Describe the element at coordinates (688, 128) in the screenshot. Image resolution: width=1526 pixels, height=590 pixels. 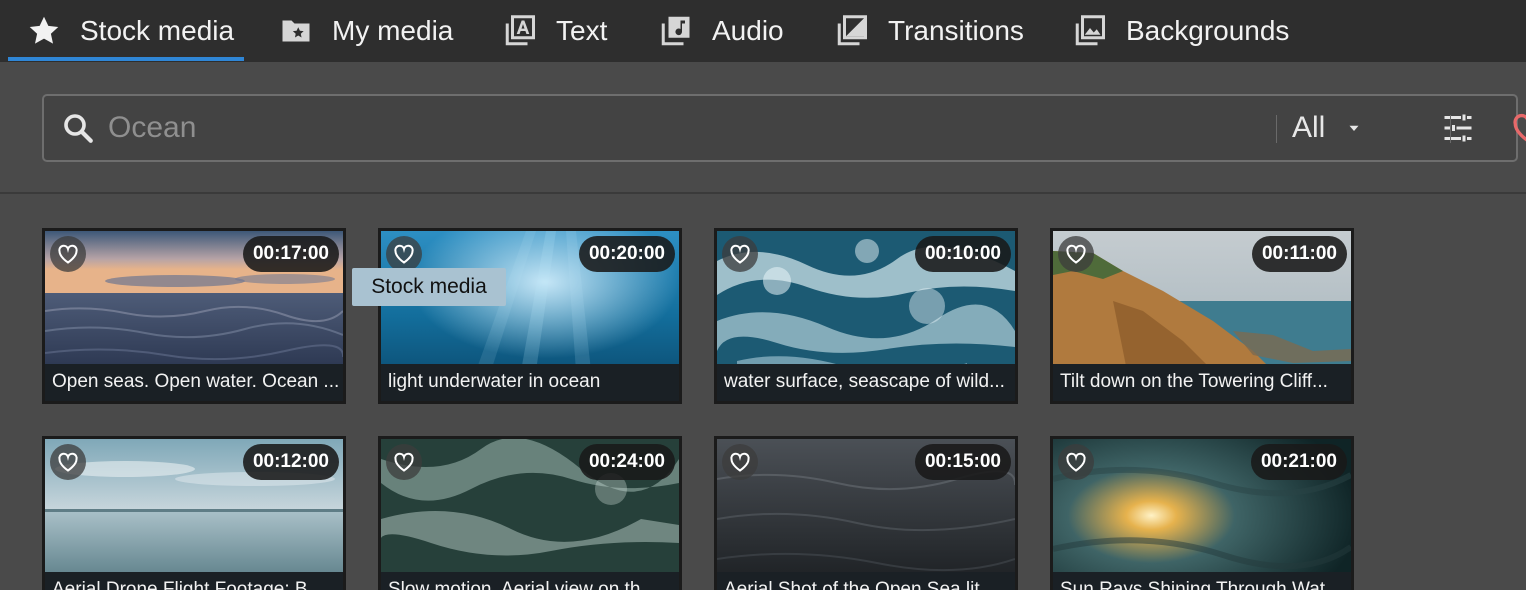
I see `search-input` at that location.